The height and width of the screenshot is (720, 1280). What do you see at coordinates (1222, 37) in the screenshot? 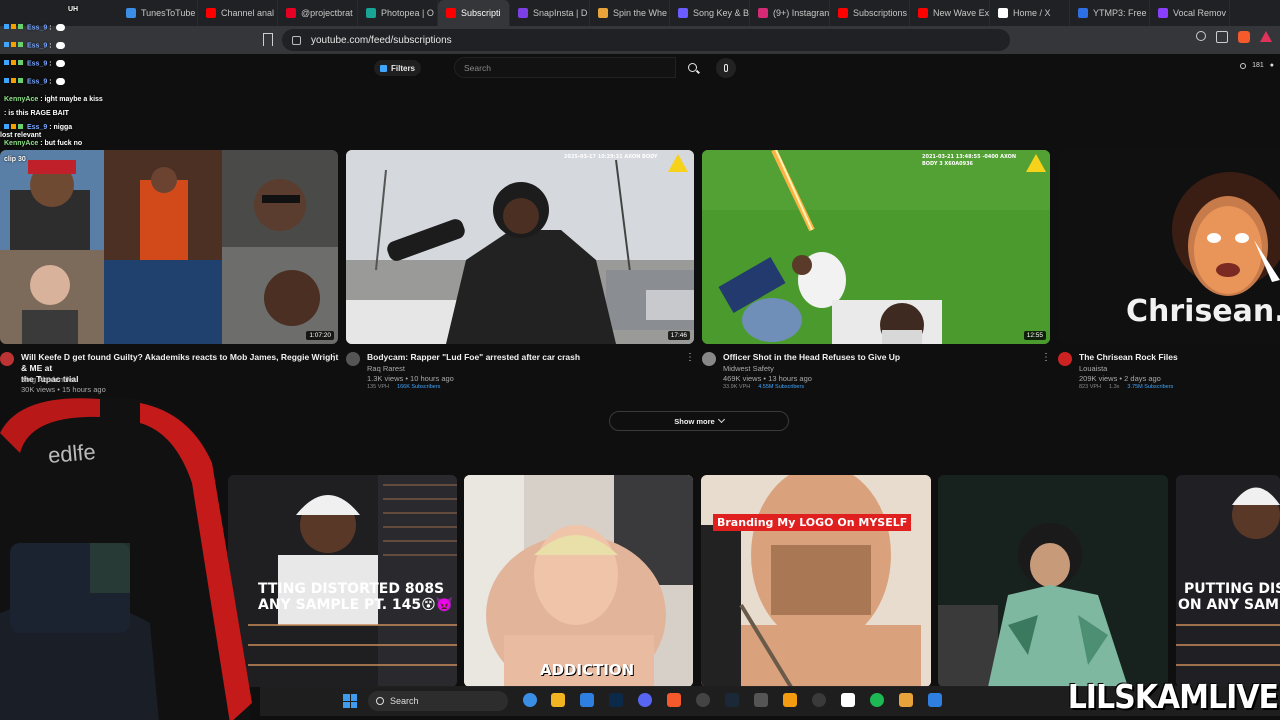
I see `cast-icon` at bounding box center [1222, 37].